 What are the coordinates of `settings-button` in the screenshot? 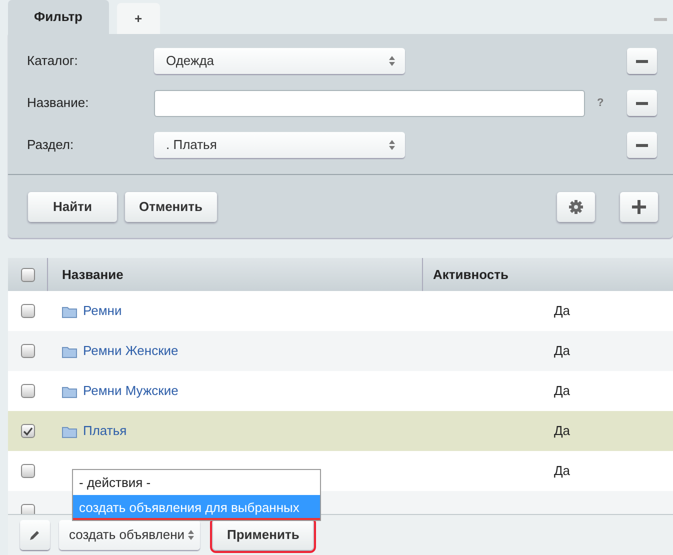 It's located at (576, 207).